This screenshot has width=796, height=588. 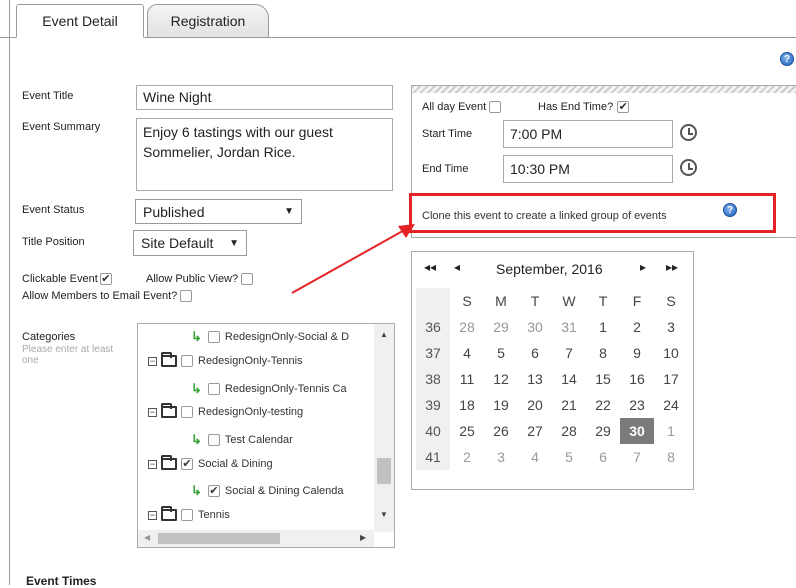 I want to click on calendar-day: 24, so click(x=671, y=405).